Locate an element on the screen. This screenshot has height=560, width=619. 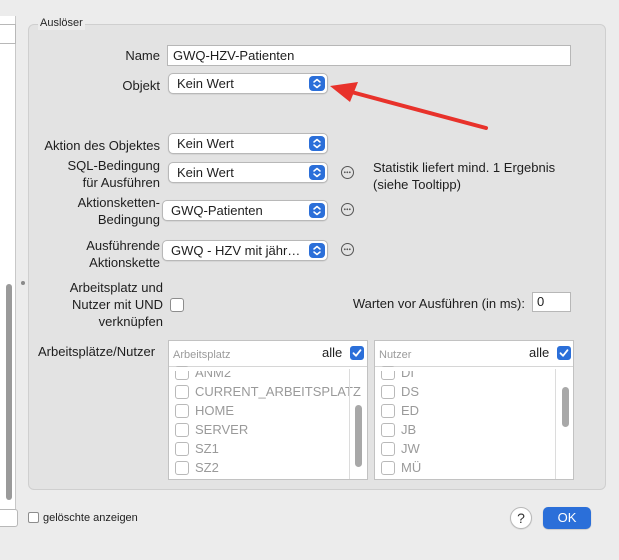
sql-hint-line1: Statistik liefert mind. 1 Ergebnis is located at coordinates (464, 167).